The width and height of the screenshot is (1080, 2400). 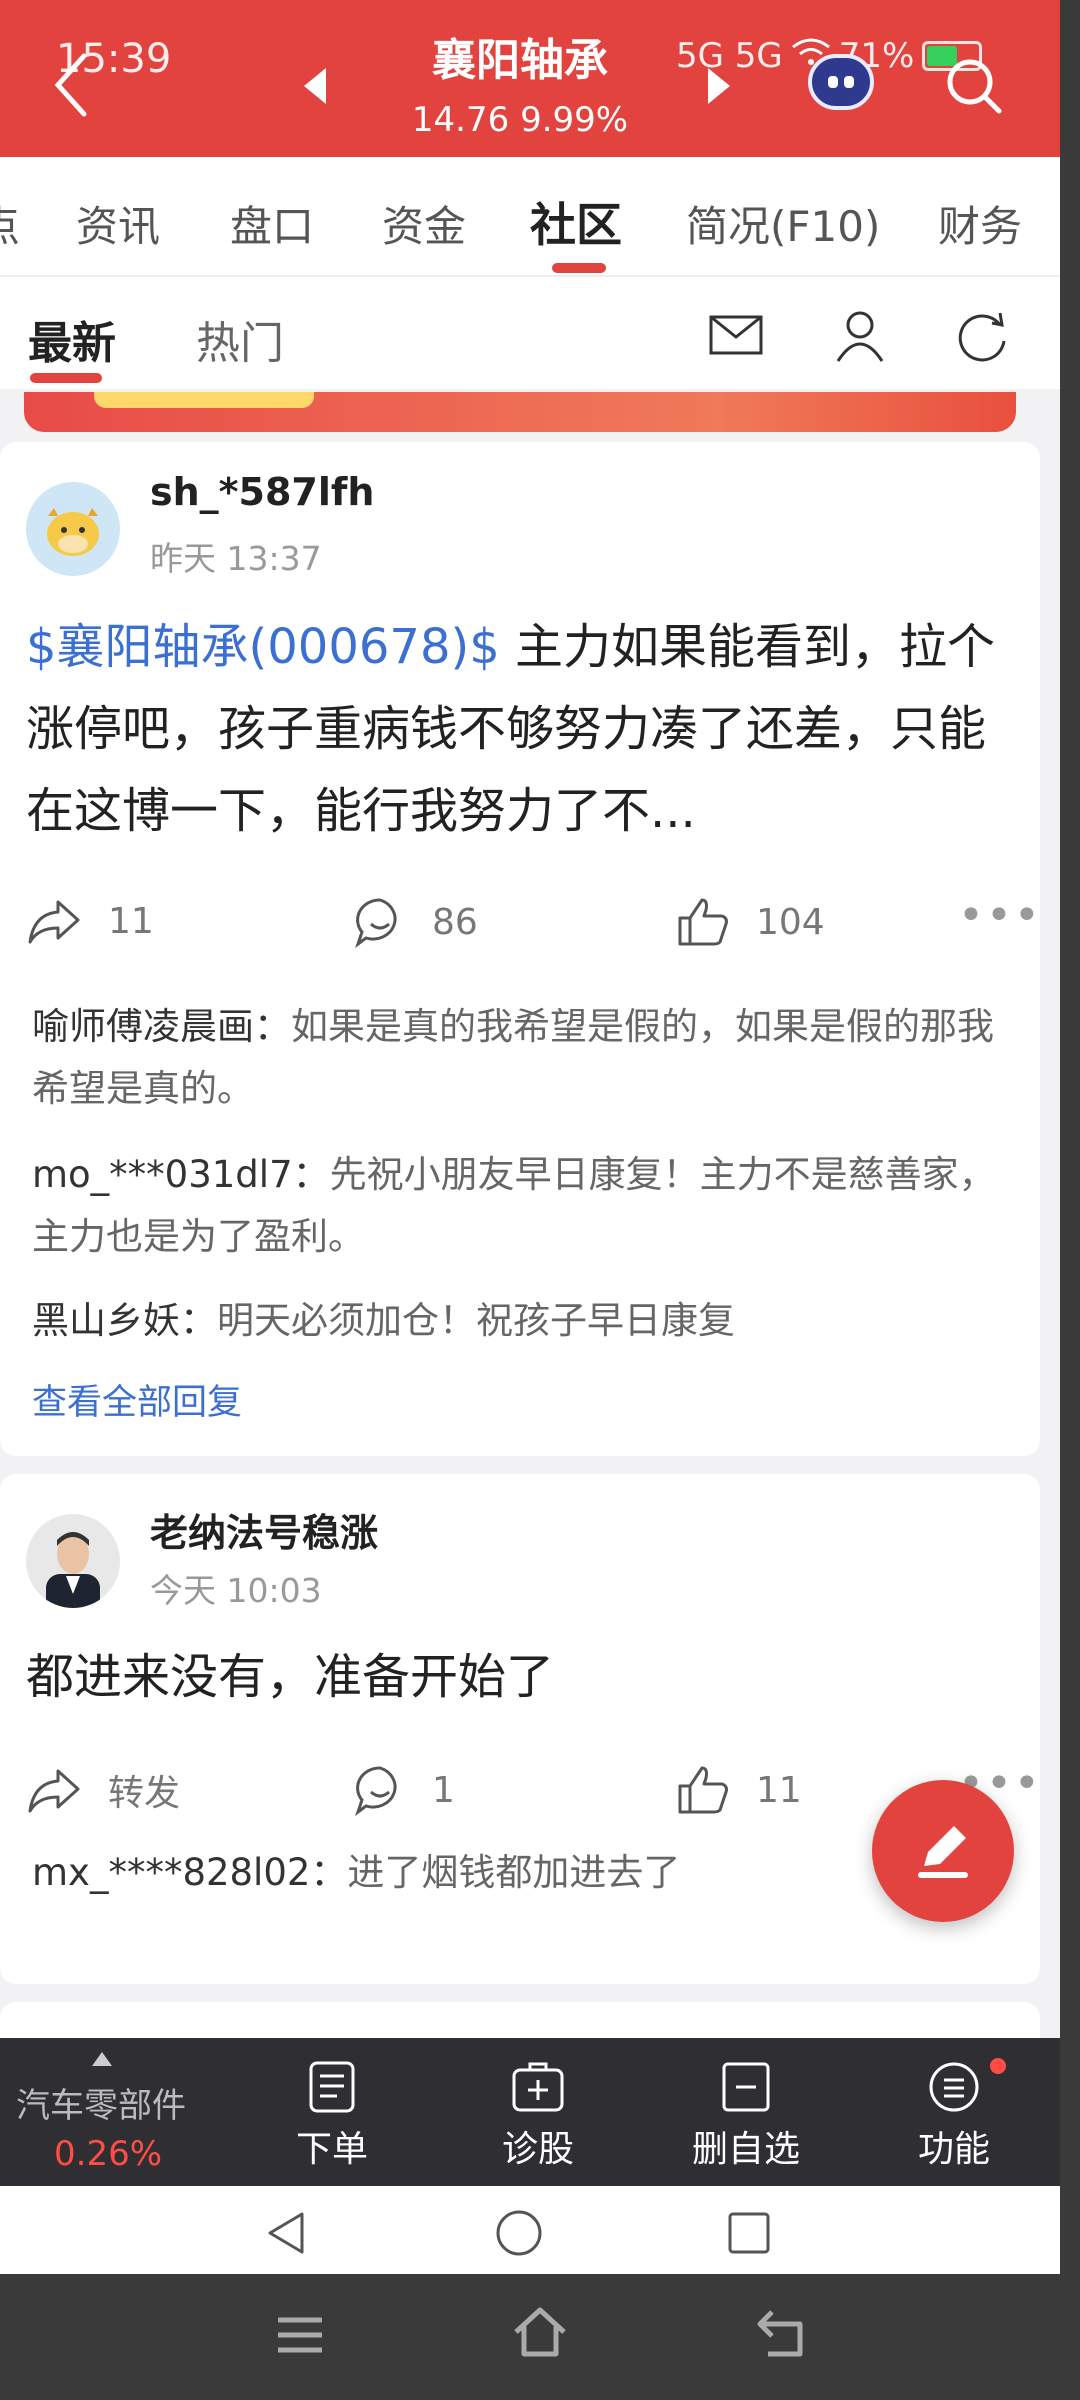 I want to click on nav-remove-watchlist: 删自选, so click(x=746, y=2116).